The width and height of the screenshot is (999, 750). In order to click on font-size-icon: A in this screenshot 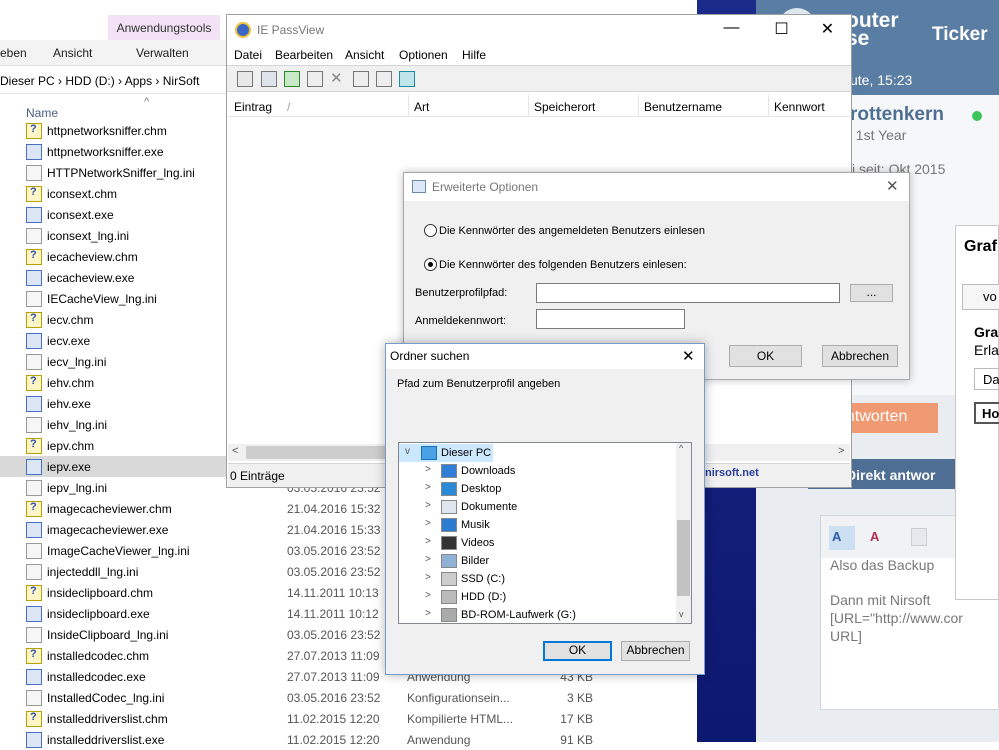, I will do `click(842, 538)`.